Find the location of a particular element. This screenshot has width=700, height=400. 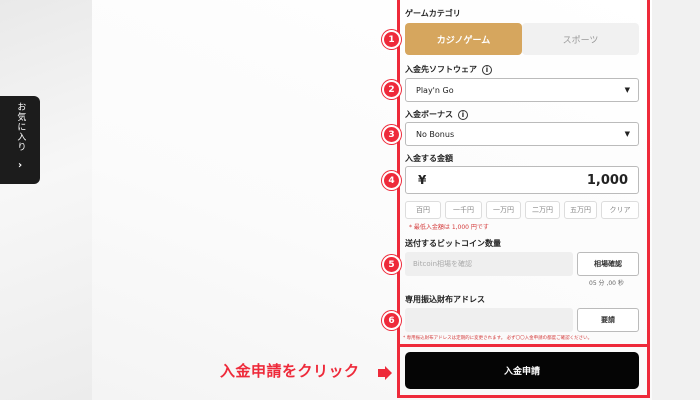

quick-amount-50000: 五万円 is located at coordinates (580, 210).